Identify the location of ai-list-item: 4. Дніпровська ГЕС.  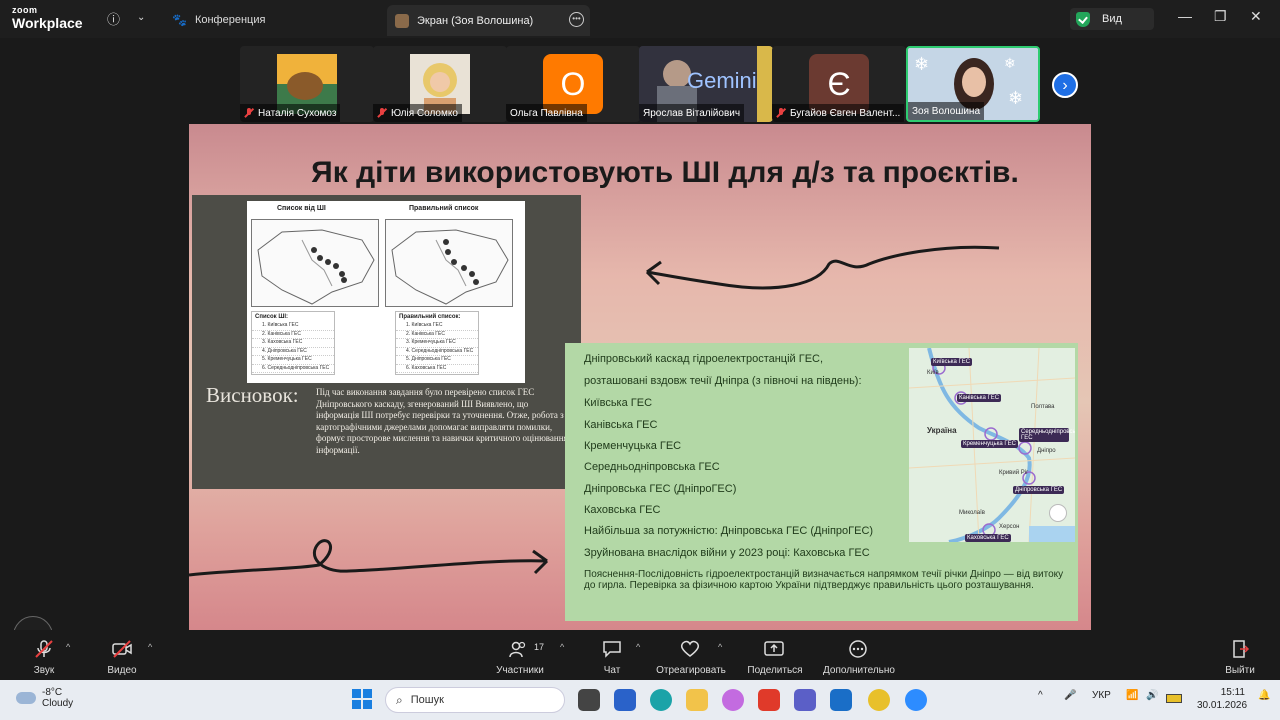
(293, 352).